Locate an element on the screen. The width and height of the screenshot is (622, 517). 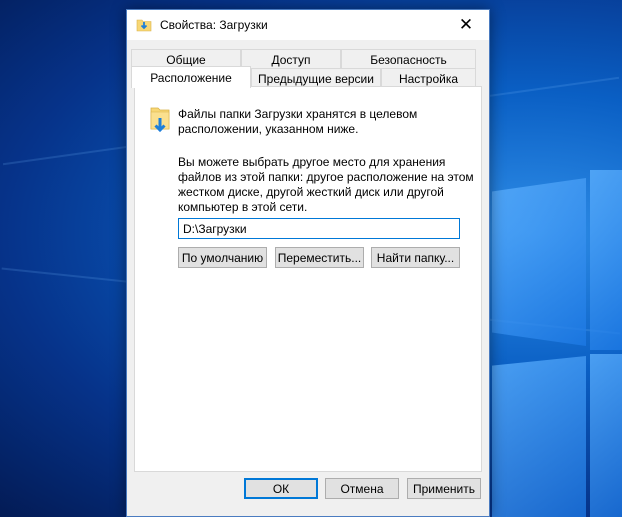
restore-default-button: По умолчанию is located at coordinates (222, 257).